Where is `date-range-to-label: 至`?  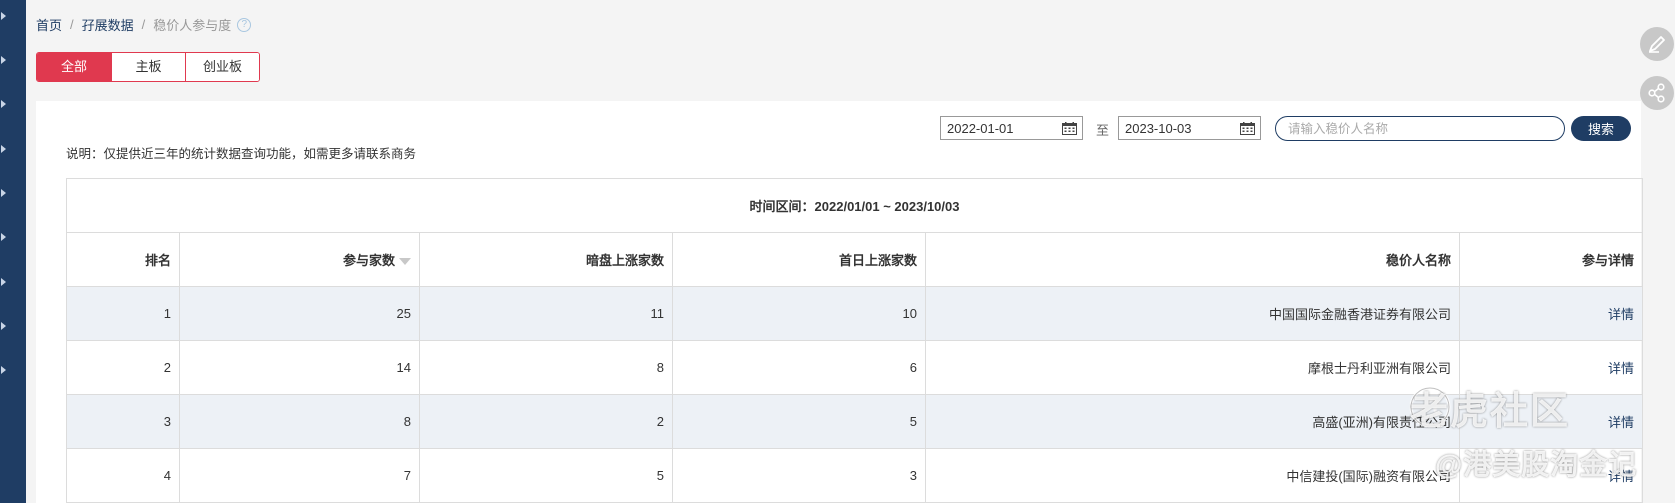
date-range-to-label: 至 is located at coordinates (1103, 130).